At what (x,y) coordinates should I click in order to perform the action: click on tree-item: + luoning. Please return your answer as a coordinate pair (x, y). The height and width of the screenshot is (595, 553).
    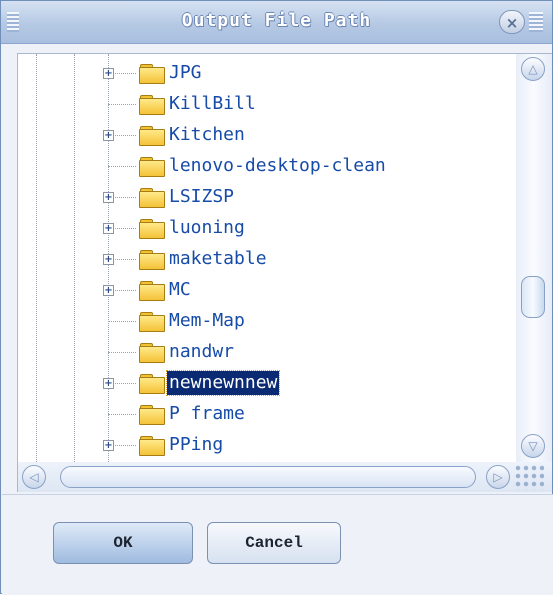
    Looking at the image, I should click on (265, 228).